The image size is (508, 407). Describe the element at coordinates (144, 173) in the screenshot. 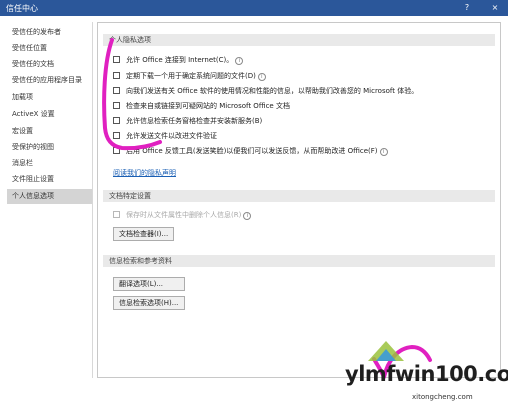

I see `privacy-statement-link: 阅读我们的隐私声明` at that location.